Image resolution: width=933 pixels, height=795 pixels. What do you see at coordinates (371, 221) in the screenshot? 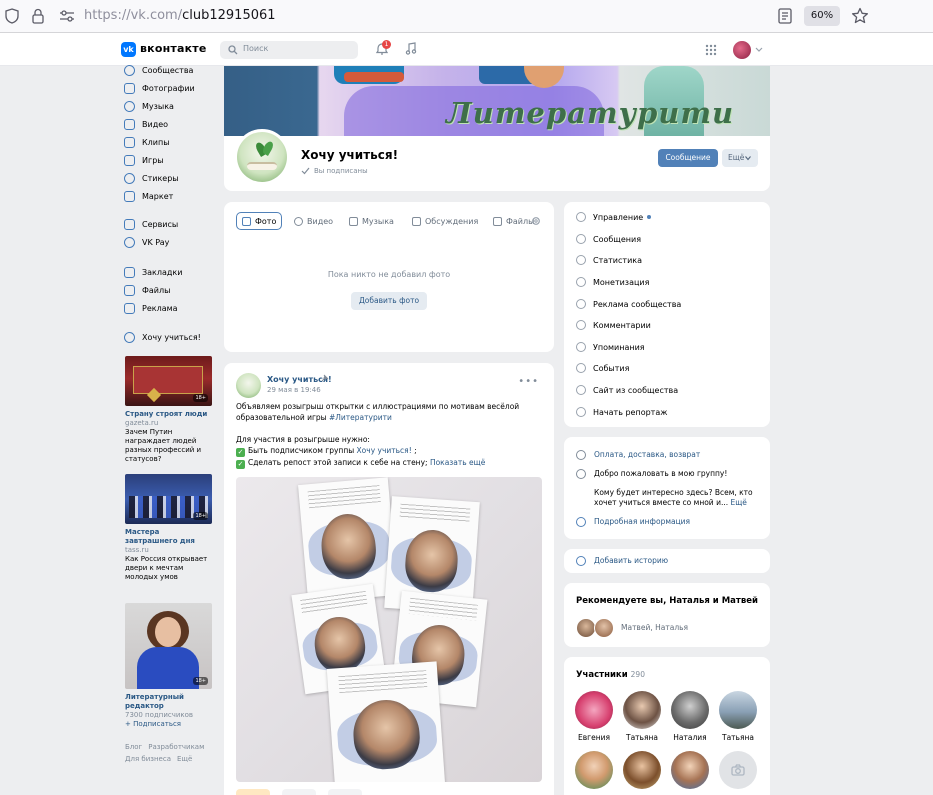
I see `tab-music: Музыка` at bounding box center [371, 221].